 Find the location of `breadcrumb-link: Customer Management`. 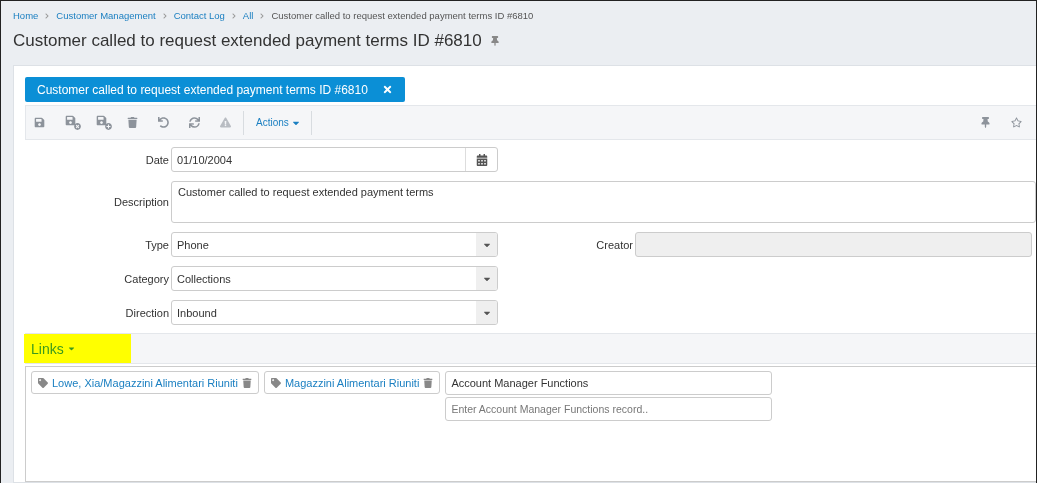

breadcrumb-link: Customer Management is located at coordinates (106, 15).